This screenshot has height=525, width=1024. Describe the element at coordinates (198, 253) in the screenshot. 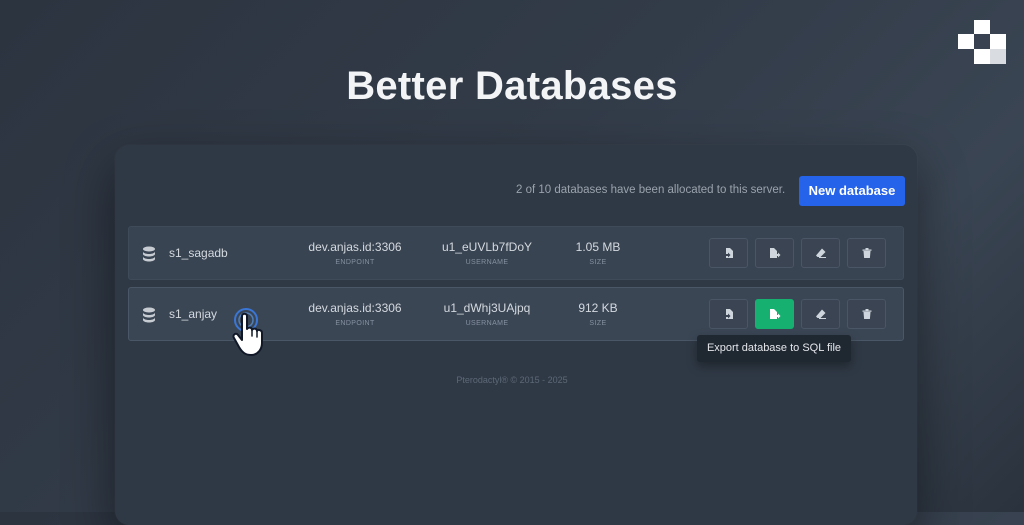

I see `database-name: s1_sagadb` at that location.